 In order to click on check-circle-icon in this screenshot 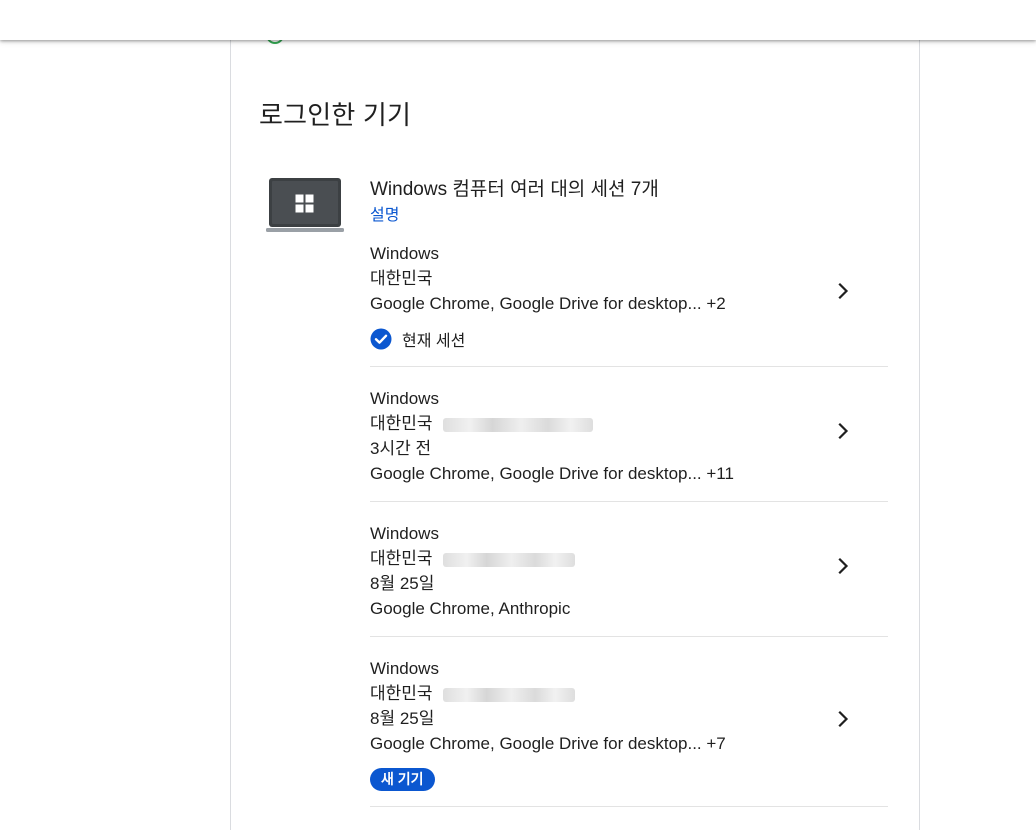, I will do `click(381, 339)`.